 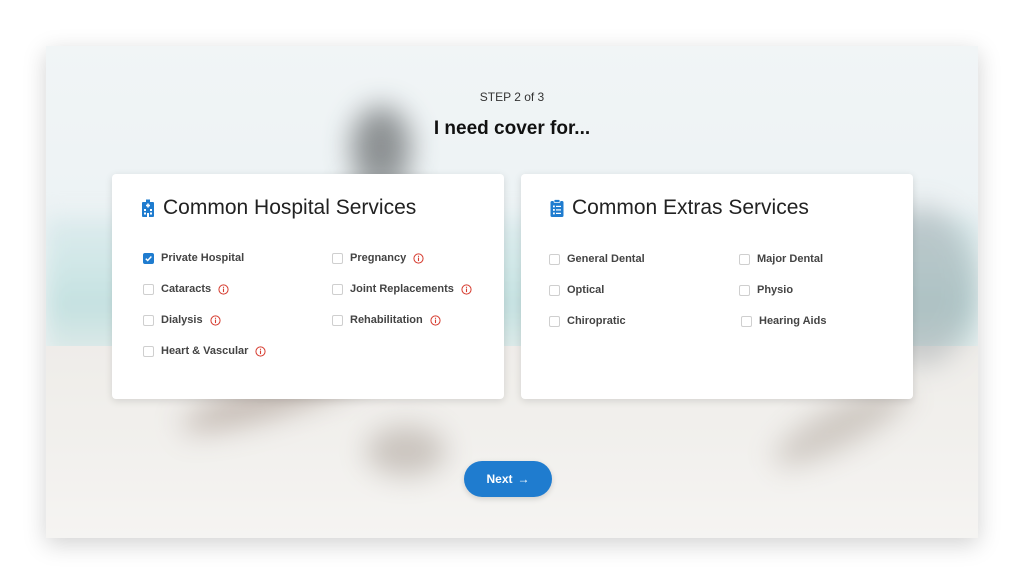 I want to click on checkbox-chiropratic, so click(x=554, y=321).